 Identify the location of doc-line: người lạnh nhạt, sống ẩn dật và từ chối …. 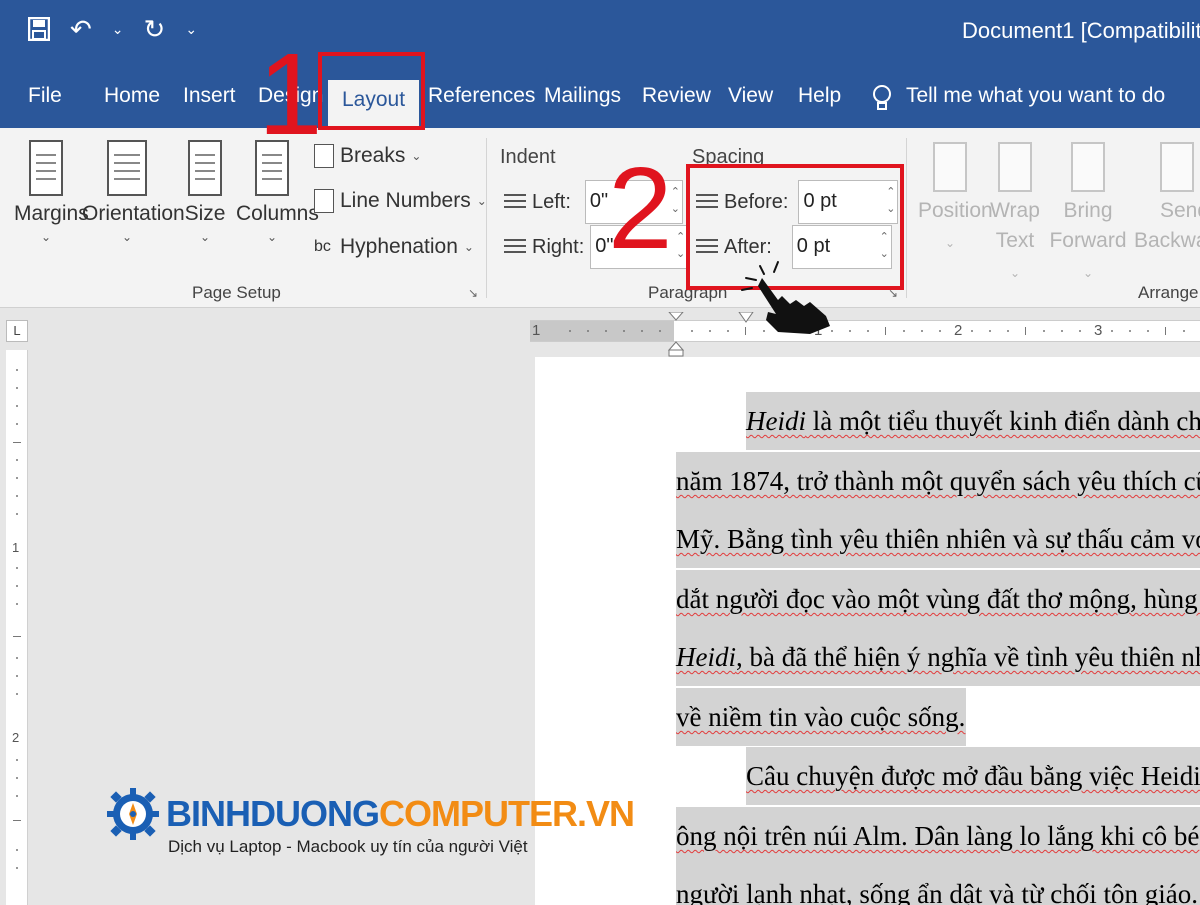
(938, 885).